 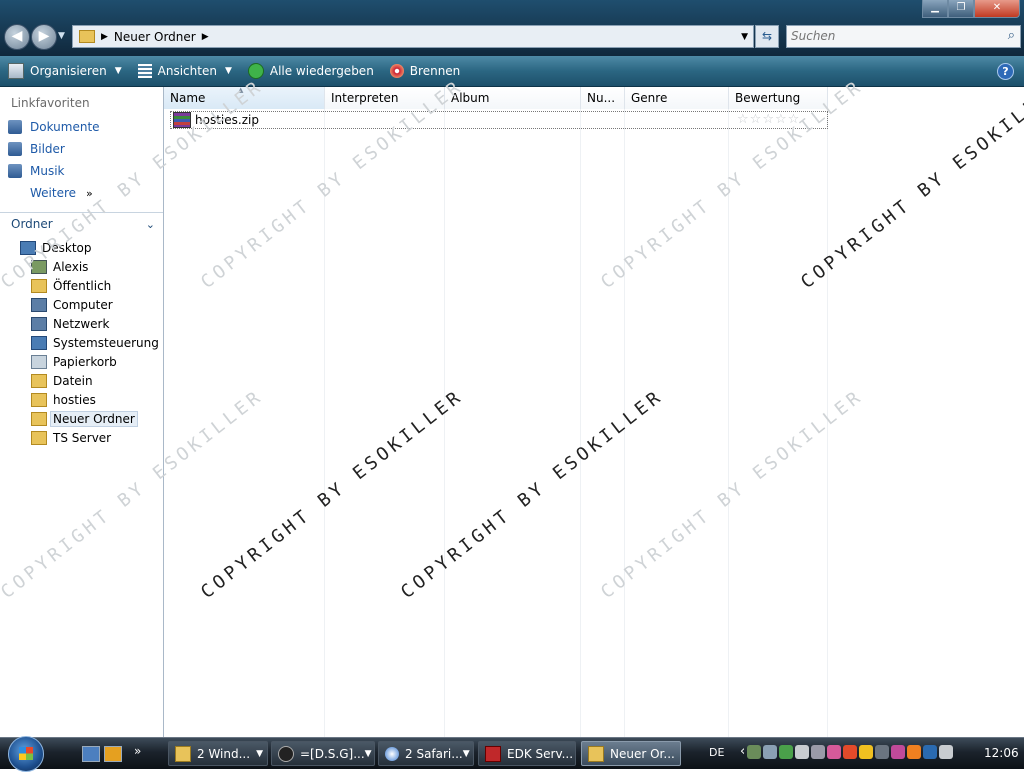 What do you see at coordinates (961, 9) in the screenshot?
I see `maximize-button: ❐` at bounding box center [961, 9].